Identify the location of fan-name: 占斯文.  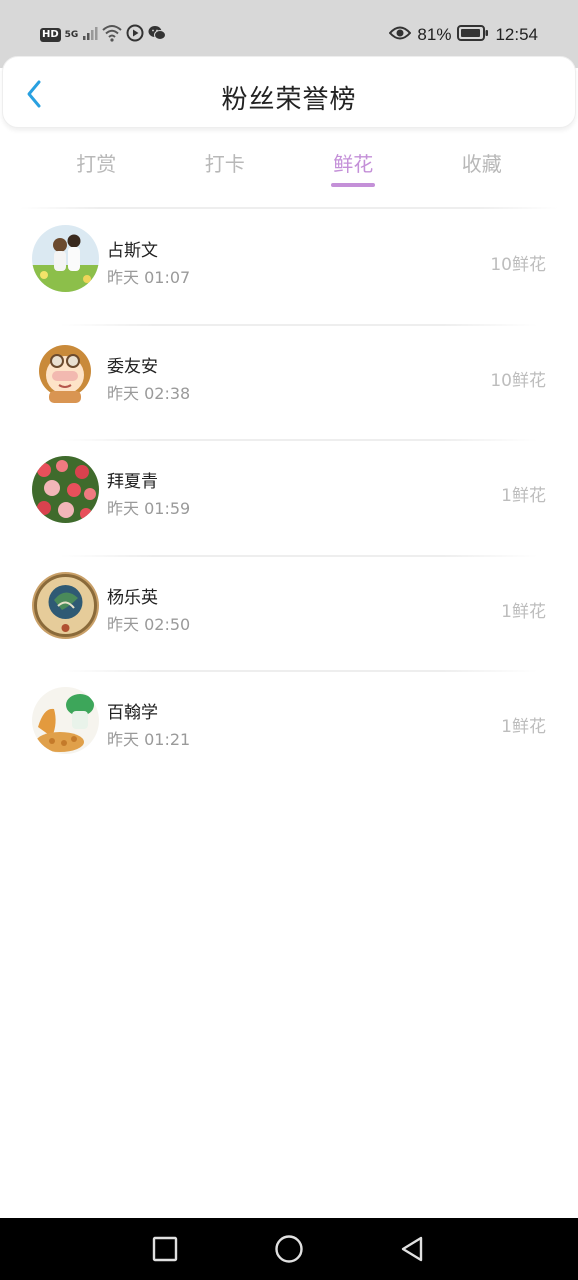
(132, 251).